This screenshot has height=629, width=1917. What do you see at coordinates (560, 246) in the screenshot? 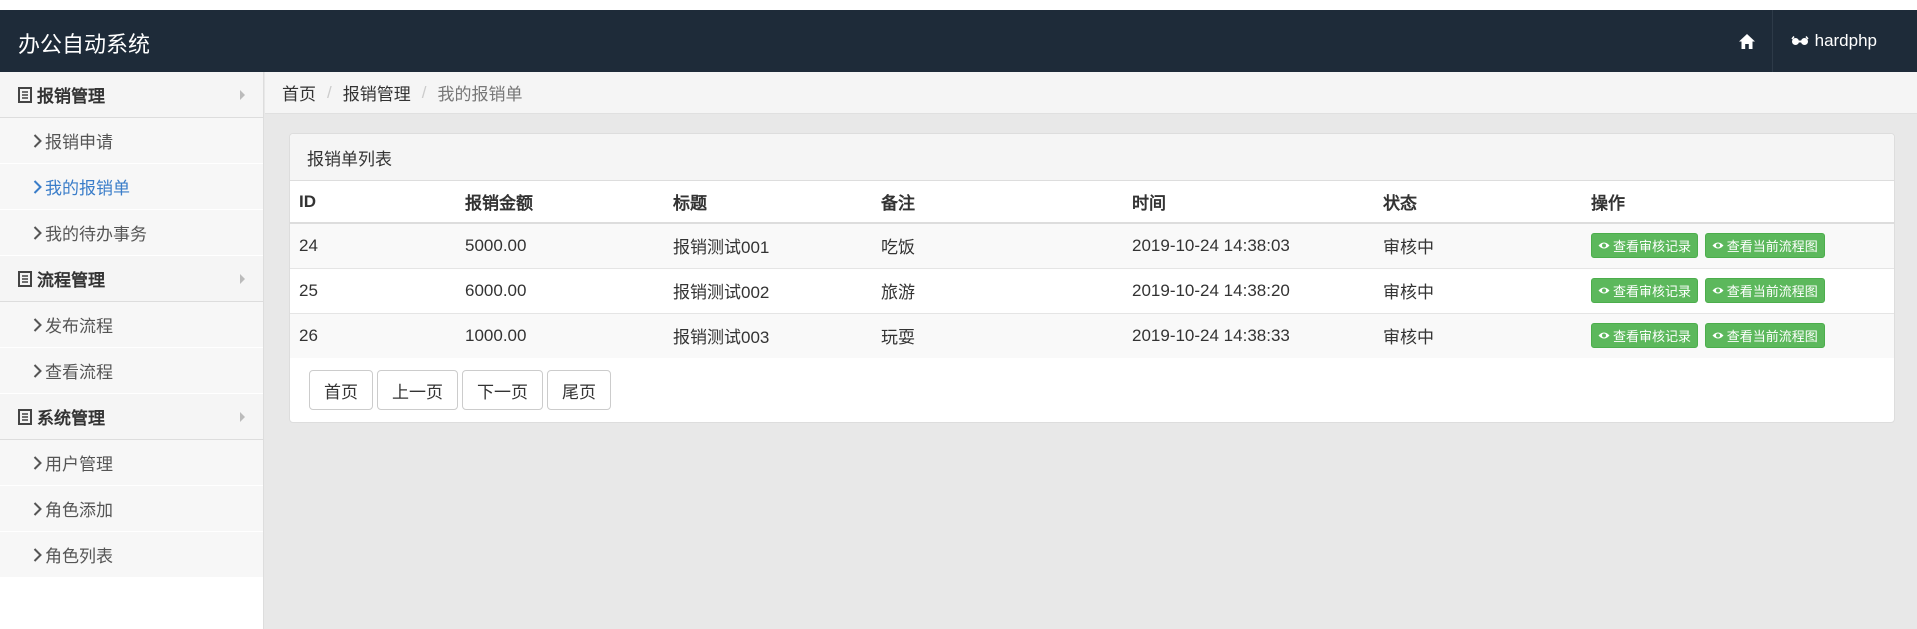
I see `cell-amount: 5000.00` at bounding box center [560, 246].